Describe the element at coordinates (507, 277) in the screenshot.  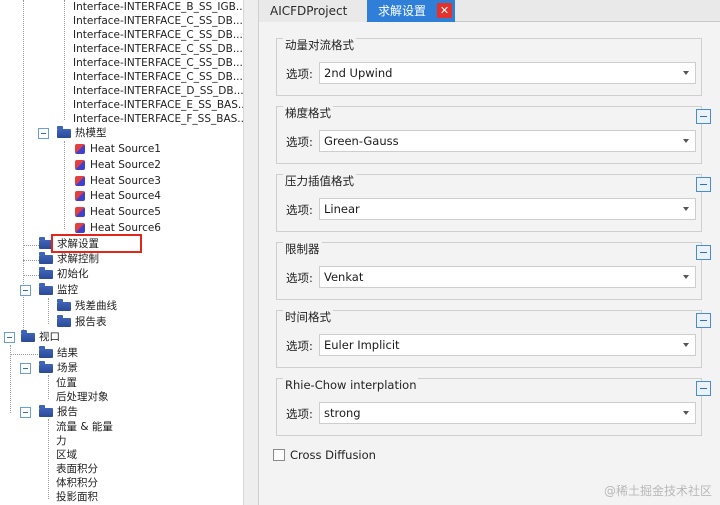
I see `limiter-select: Venkat` at that location.